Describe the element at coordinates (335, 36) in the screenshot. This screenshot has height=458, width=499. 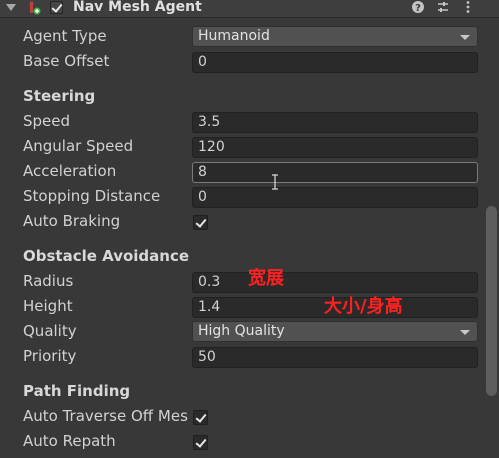
I see `agent-type-dropdown: Humanoid` at that location.